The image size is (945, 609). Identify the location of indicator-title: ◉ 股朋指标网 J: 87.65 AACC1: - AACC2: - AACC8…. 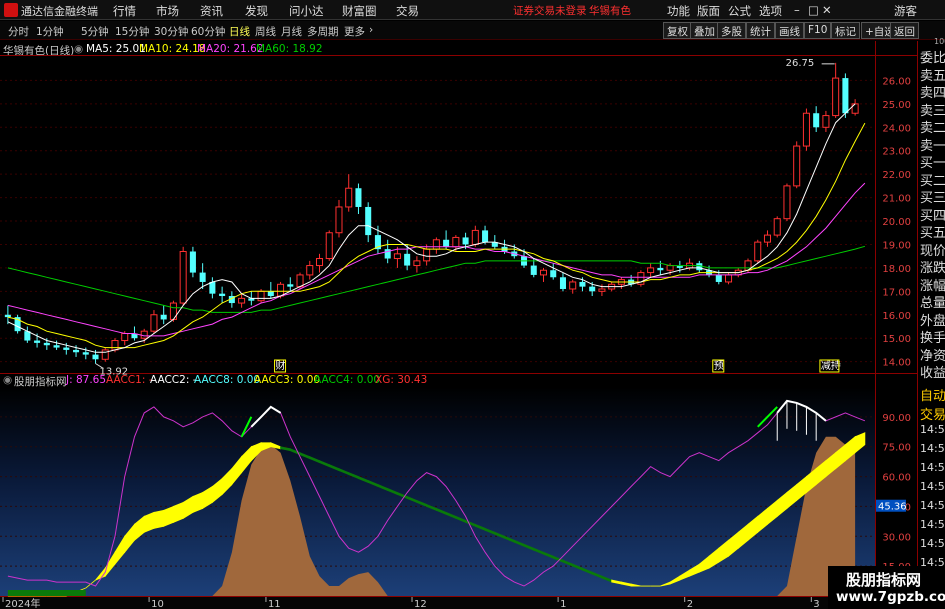
(437, 380).